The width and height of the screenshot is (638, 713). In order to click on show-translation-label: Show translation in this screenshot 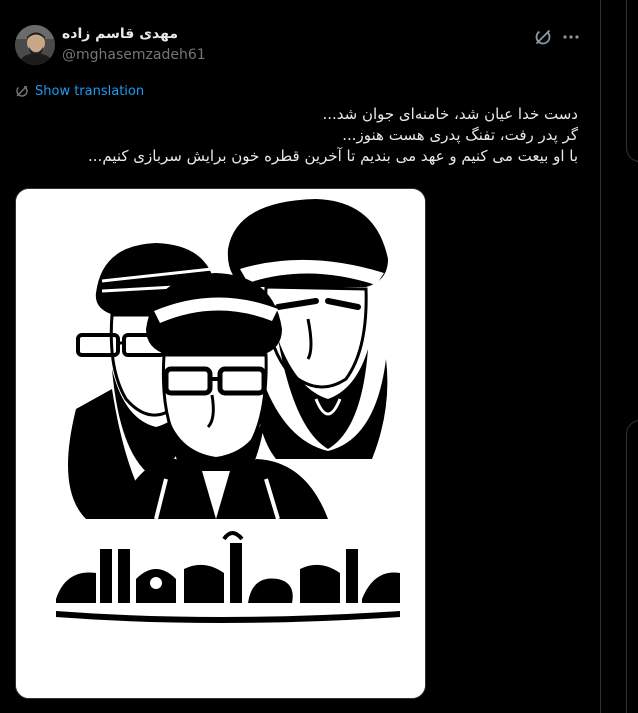, I will do `click(90, 91)`.